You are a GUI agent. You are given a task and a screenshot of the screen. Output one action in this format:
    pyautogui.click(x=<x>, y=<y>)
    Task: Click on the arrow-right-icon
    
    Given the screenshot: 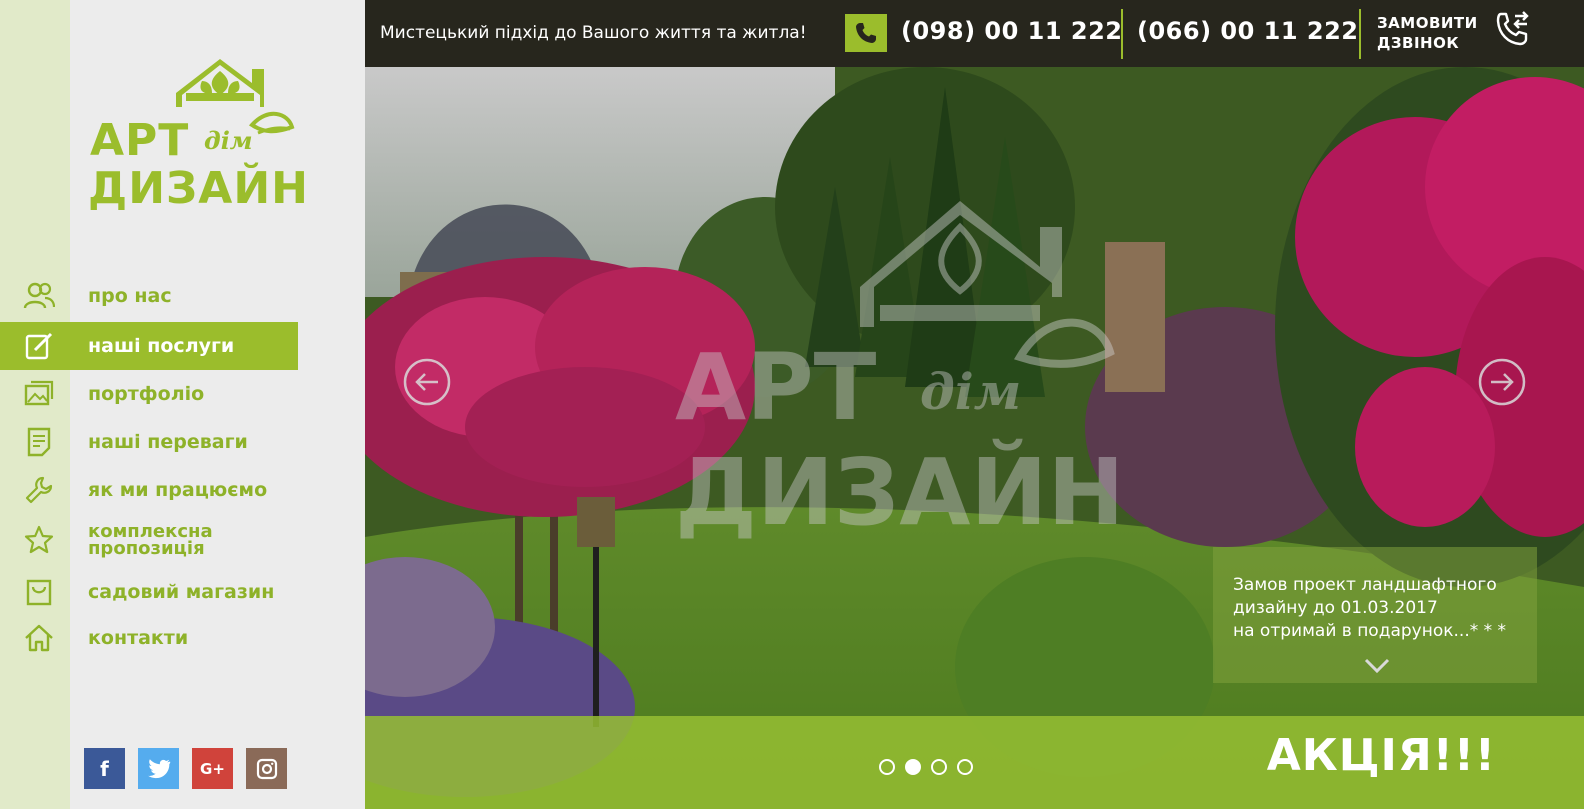 What is the action you would take?
    pyautogui.click(x=1502, y=382)
    